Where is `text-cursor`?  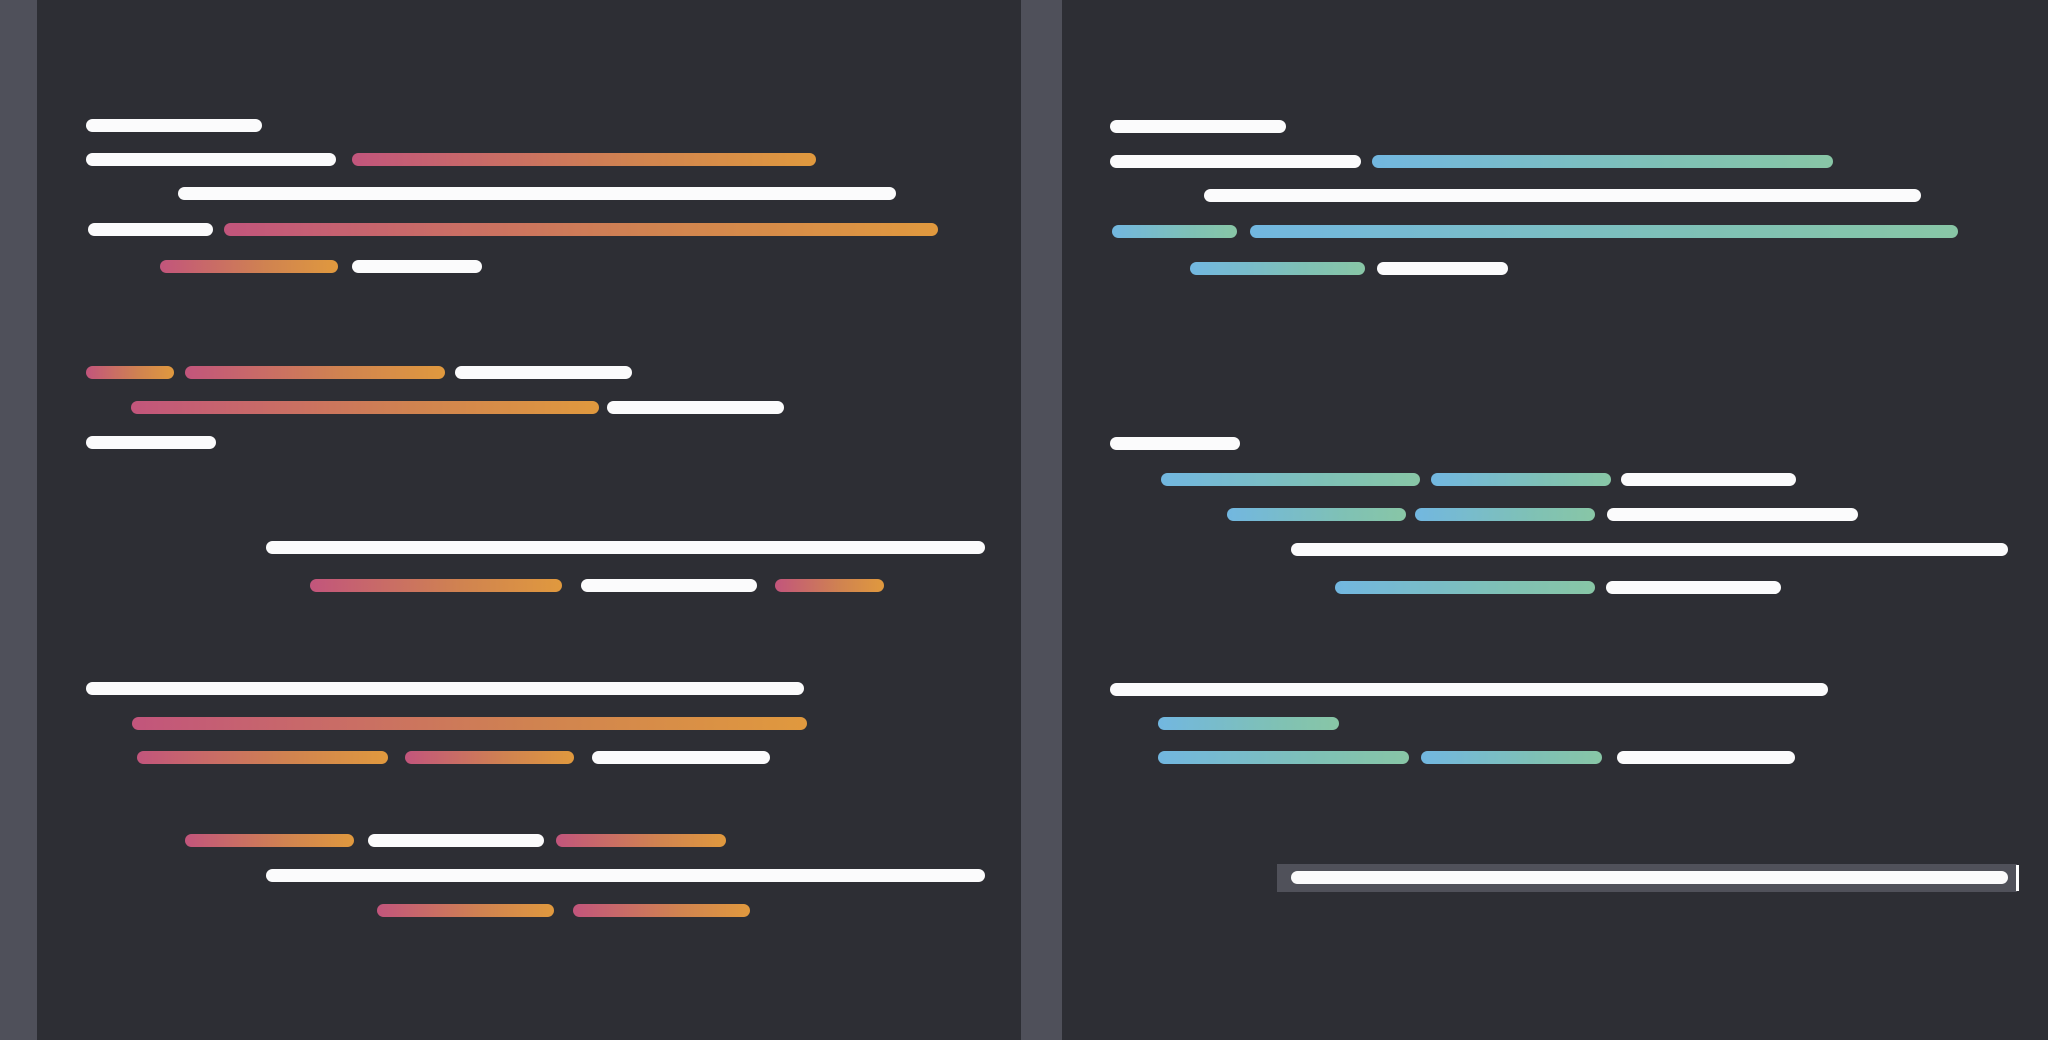 text-cursor is located at coordinates (2017, 878).